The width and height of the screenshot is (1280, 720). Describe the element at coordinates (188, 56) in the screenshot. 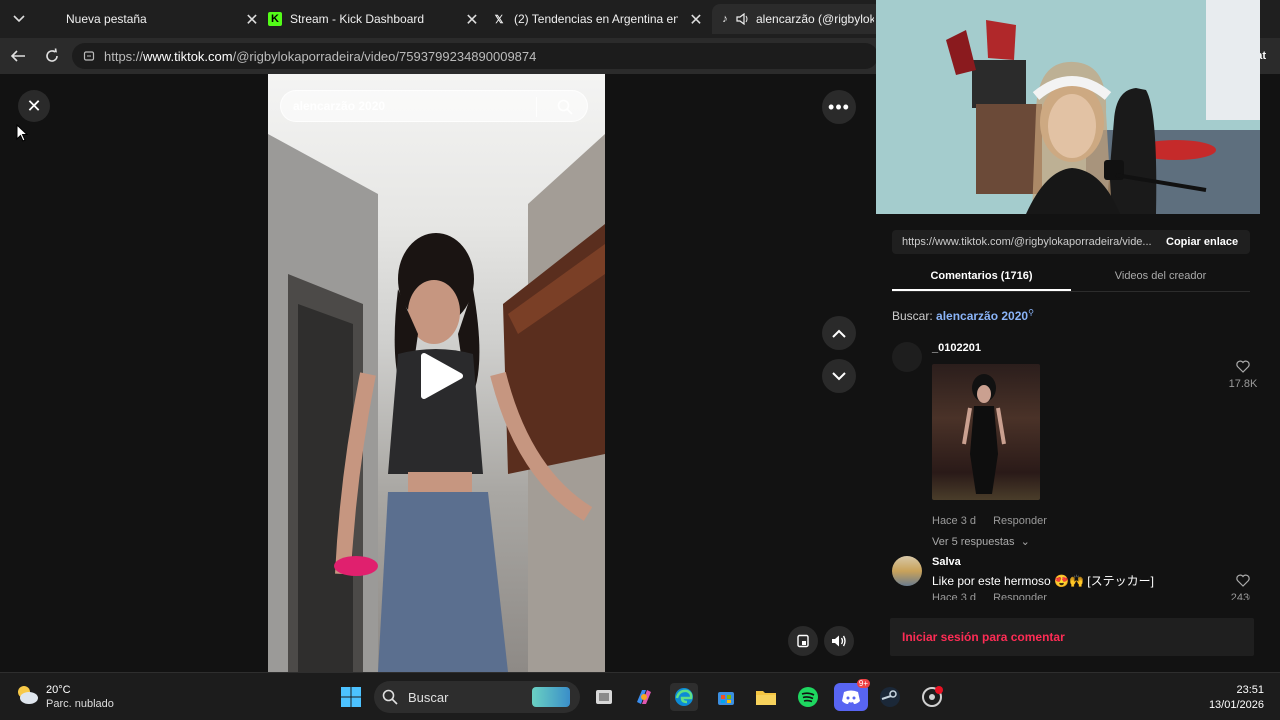

I see `url-host: www.tiktok.com` at that location.